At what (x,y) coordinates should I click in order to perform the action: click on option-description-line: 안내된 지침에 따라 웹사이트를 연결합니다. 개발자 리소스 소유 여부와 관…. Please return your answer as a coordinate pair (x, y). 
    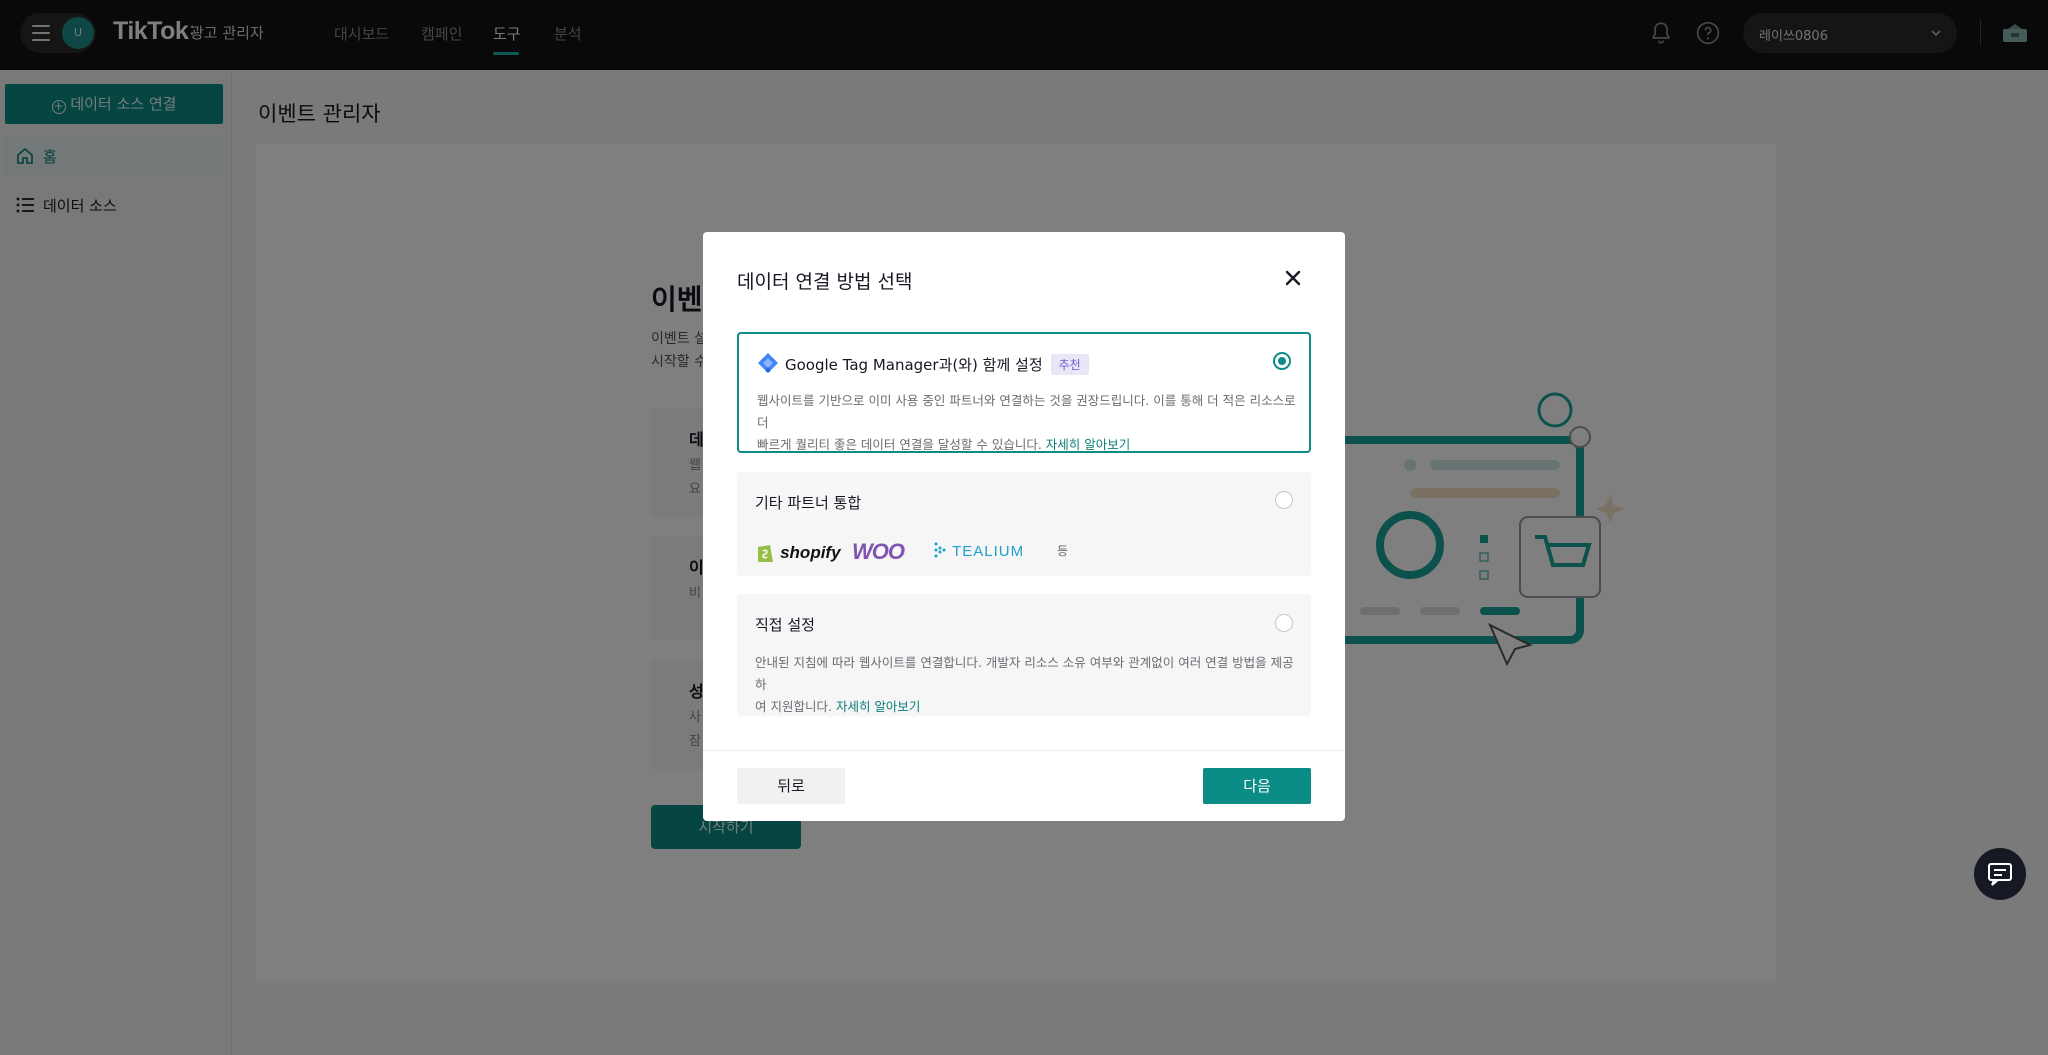
    Looking at the image, I should click on (1024, 673).